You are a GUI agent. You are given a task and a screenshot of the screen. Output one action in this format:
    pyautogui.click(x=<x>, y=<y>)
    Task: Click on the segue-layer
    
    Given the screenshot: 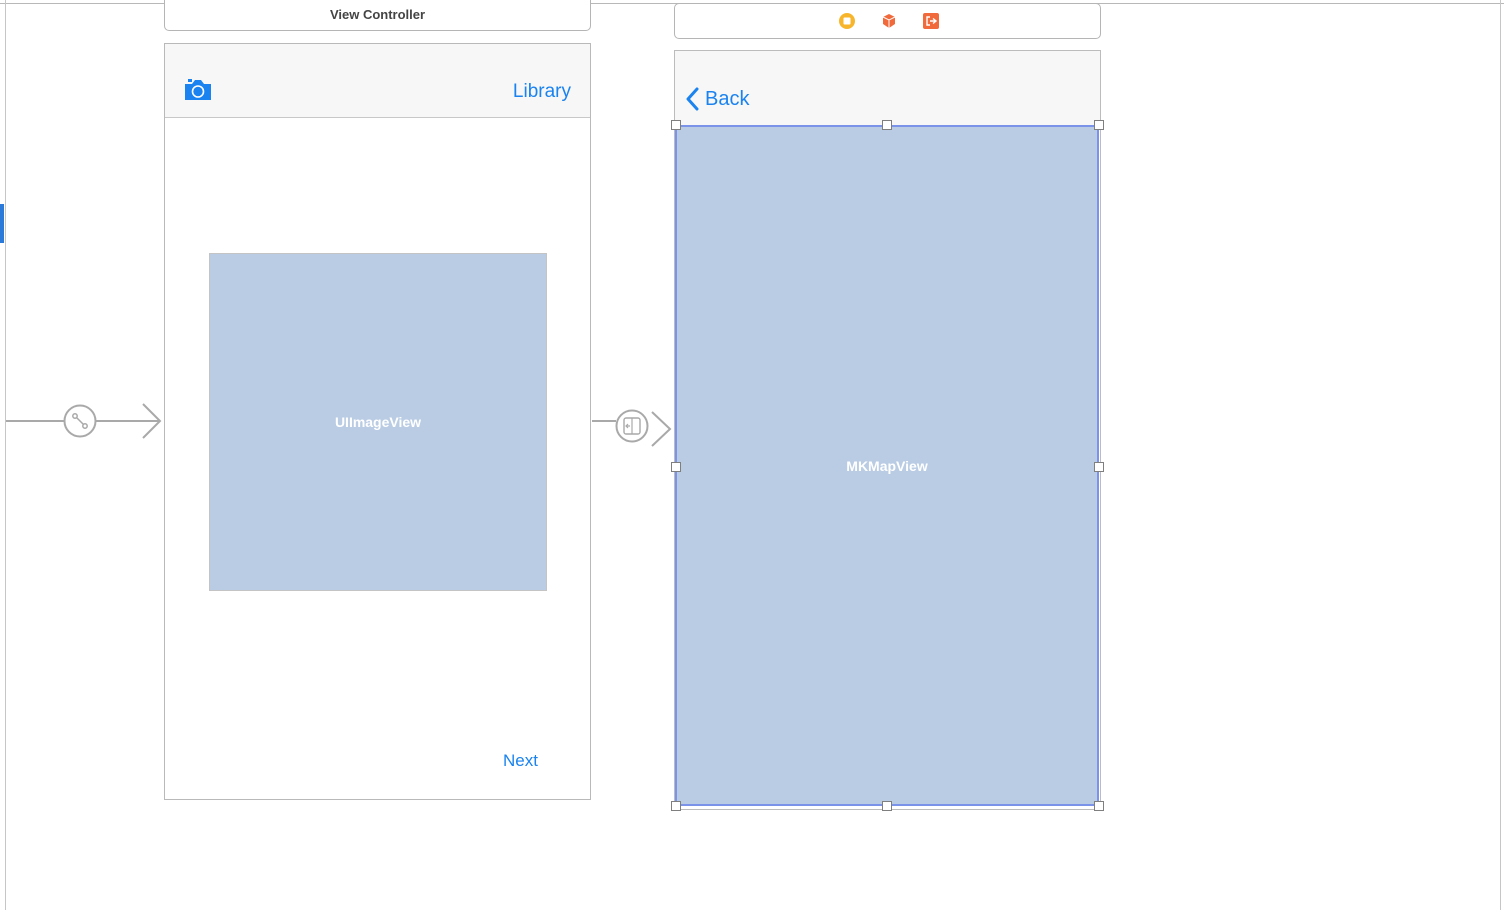 What is the action you would take?
    pyautogui.click(x=339, y=425)
    